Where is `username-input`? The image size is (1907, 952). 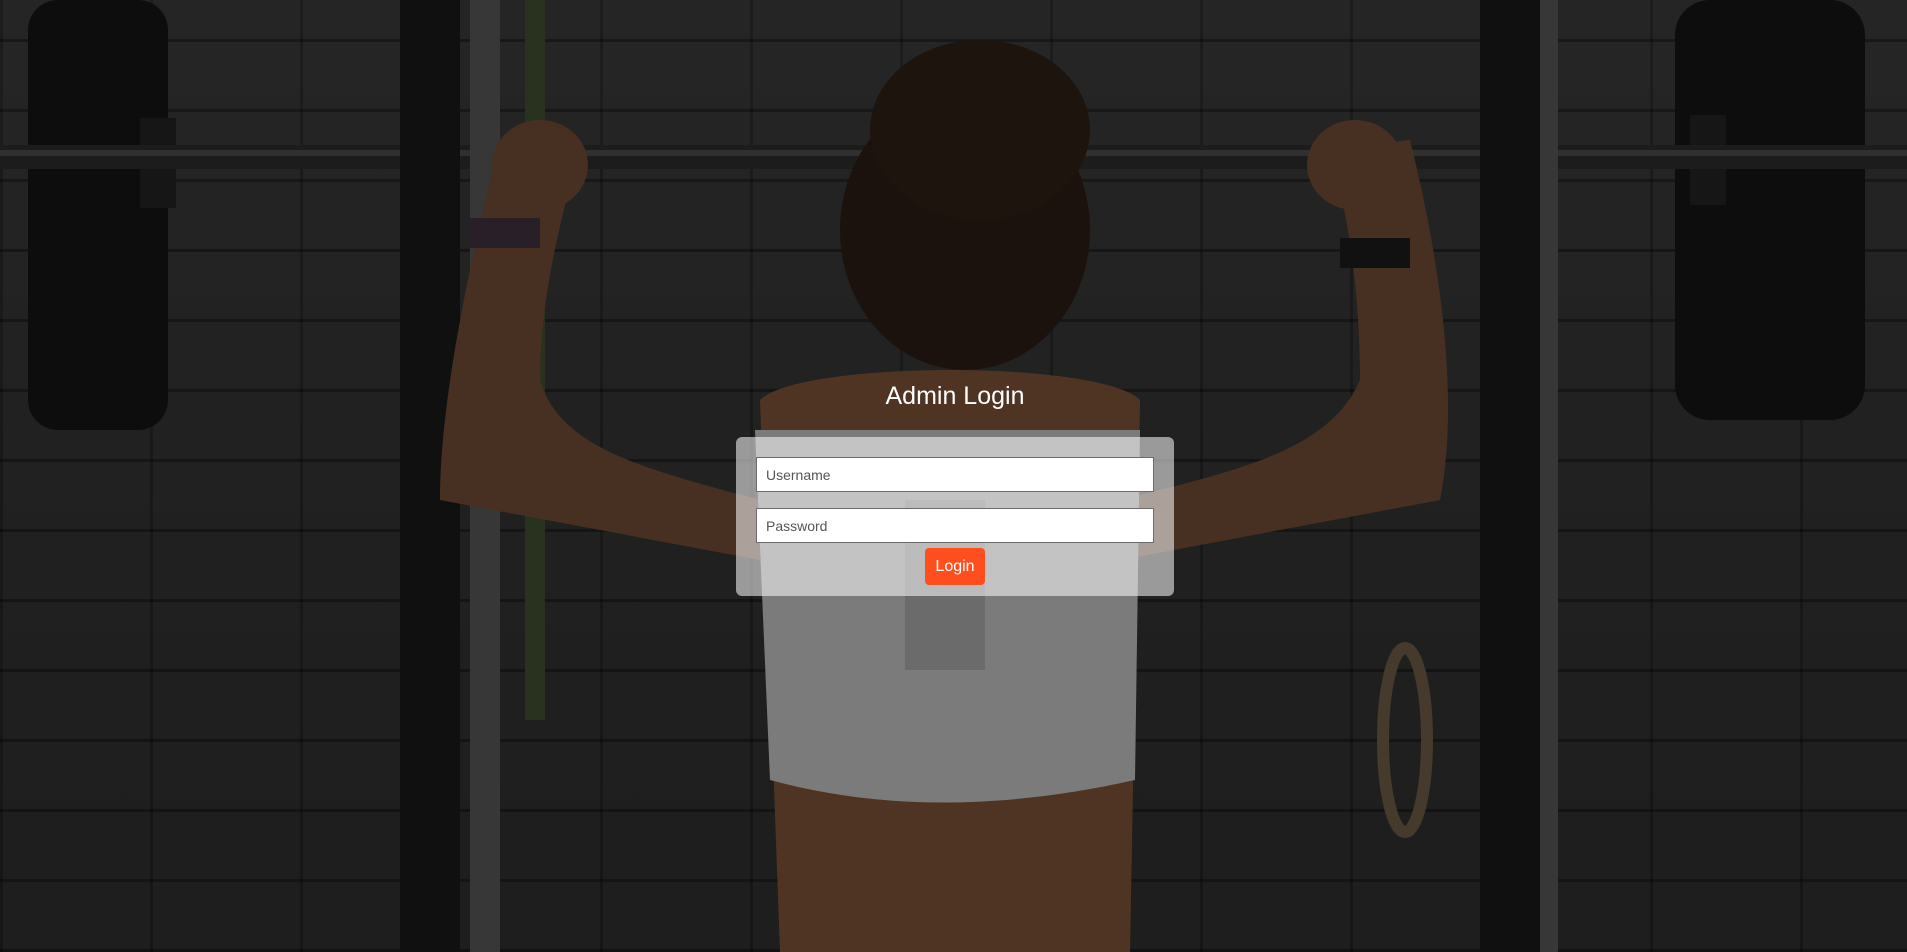
username-input is located at coordinates (955, 474).